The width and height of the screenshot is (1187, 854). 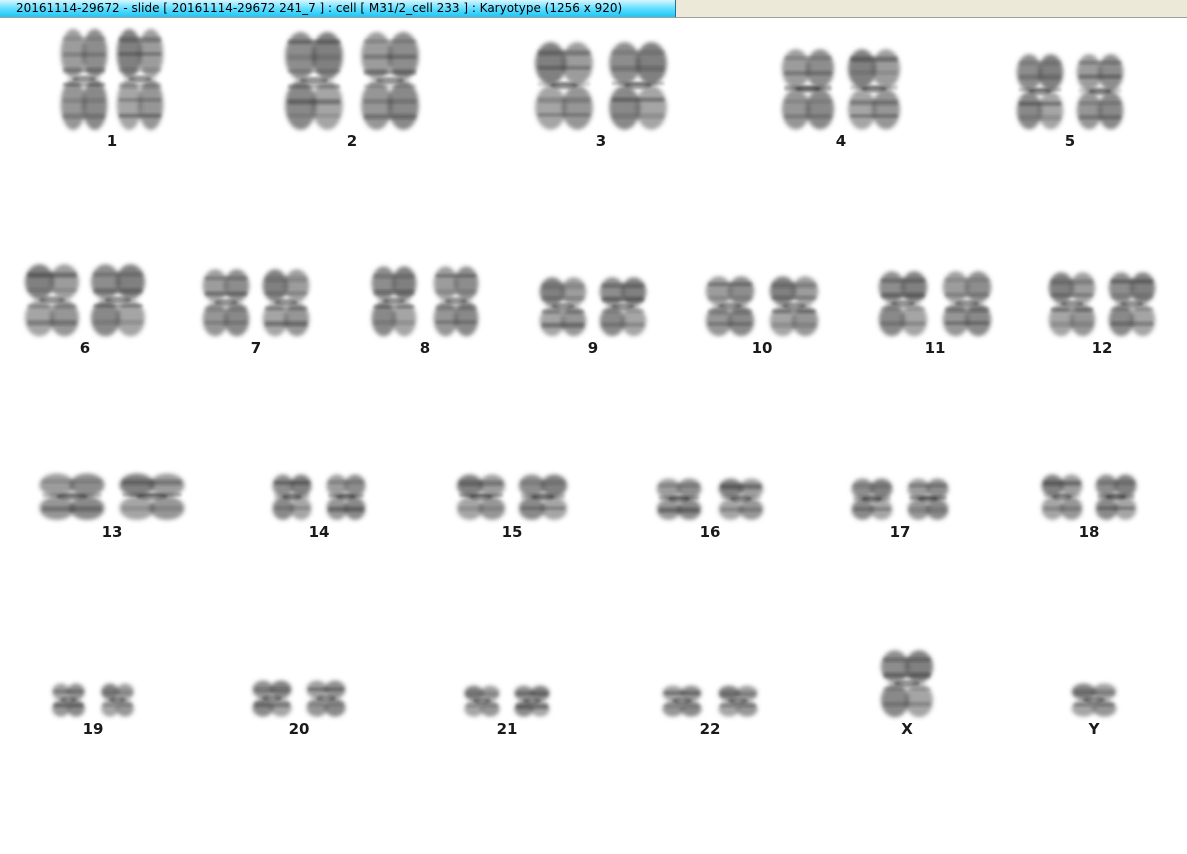 What do you see at coordinates (1102, 348) in the screenshot?
I see `chromosome-label-12: 12` at bounding box center [1102, 348].